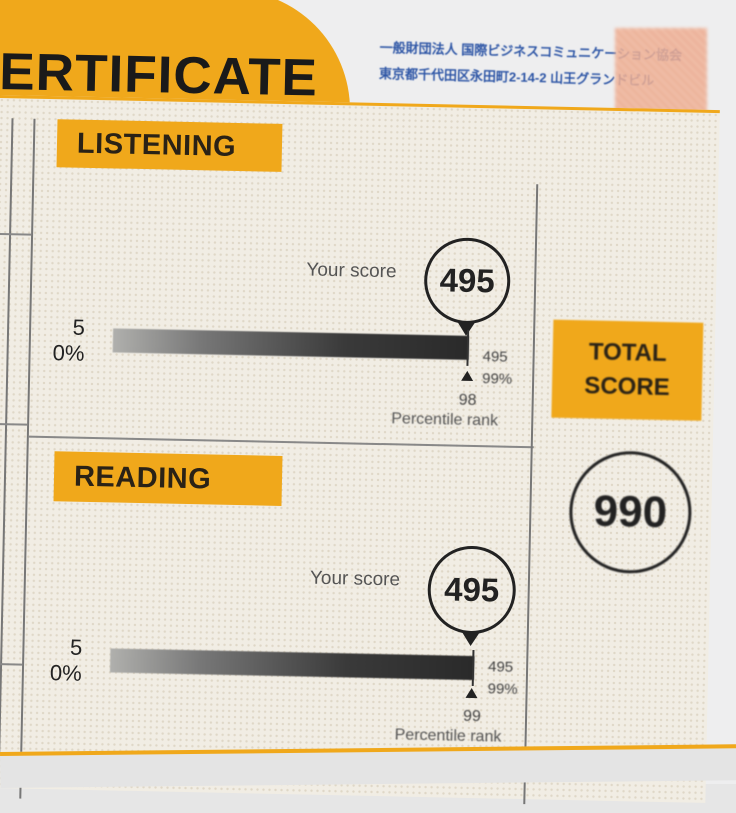  Describe the element at coordinates (368, 766) in the screenshot. I see `panel-bottom-edge` at that location.